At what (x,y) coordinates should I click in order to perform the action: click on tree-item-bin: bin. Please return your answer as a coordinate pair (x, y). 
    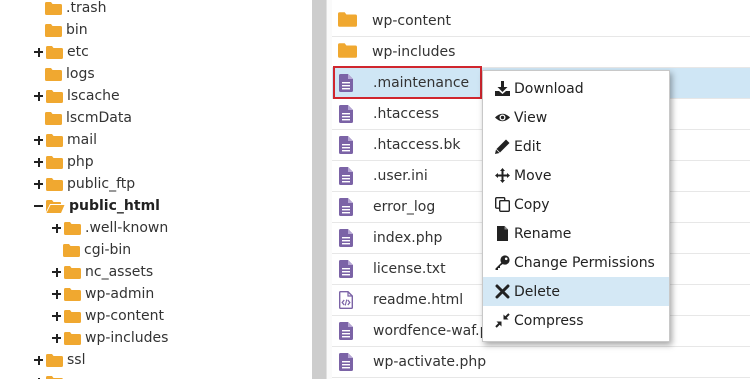
    Looking at the image, I should click on (66, 30).